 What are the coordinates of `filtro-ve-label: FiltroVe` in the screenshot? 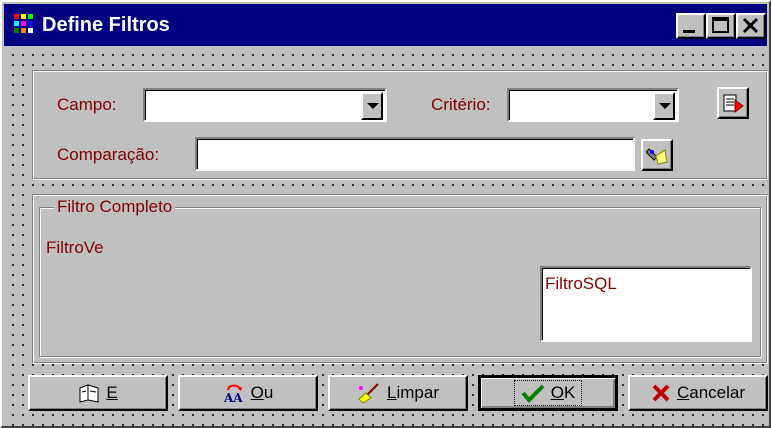 It's located at (75, 247).